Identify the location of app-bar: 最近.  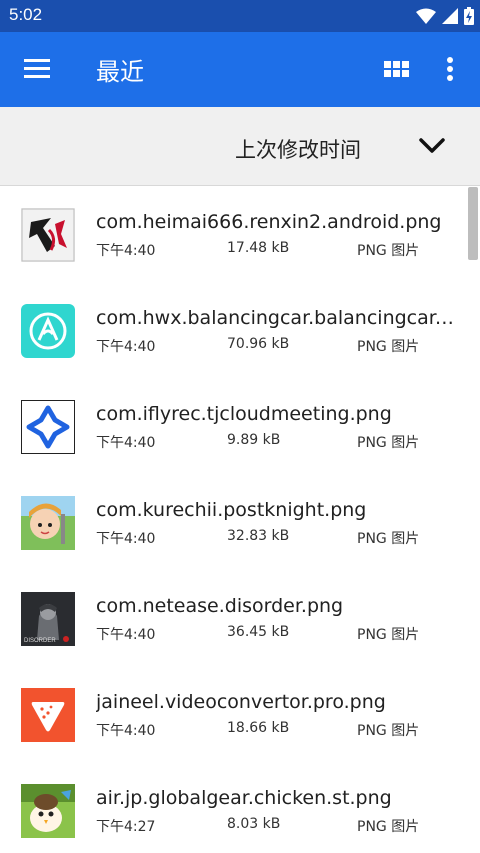
(240, 69).